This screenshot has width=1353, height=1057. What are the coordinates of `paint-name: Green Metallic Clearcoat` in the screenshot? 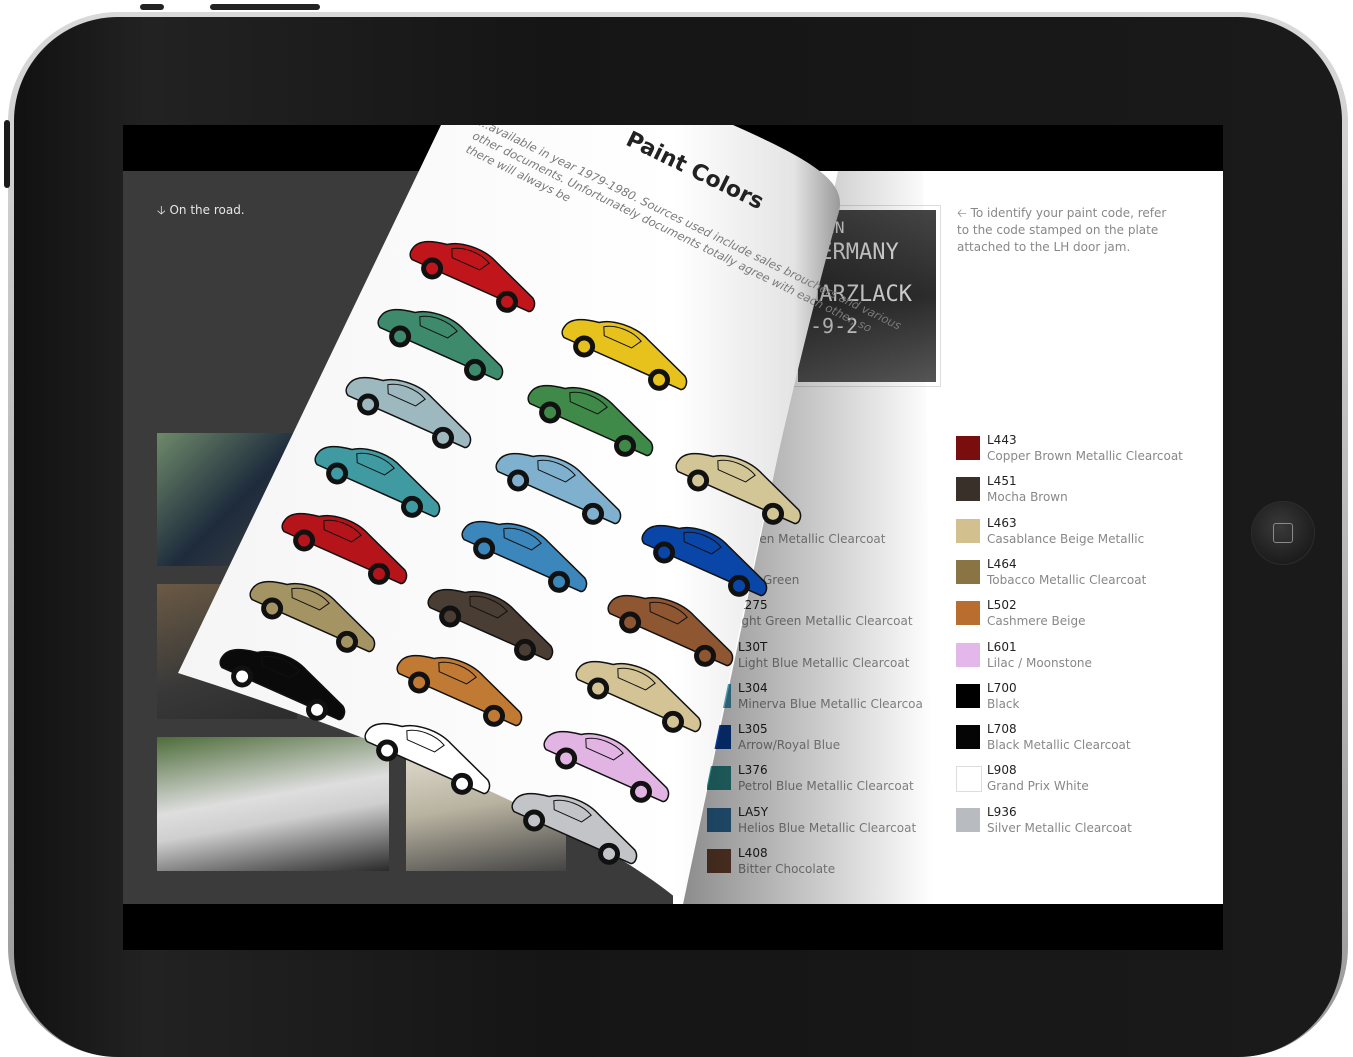 It's located at (812, 538).